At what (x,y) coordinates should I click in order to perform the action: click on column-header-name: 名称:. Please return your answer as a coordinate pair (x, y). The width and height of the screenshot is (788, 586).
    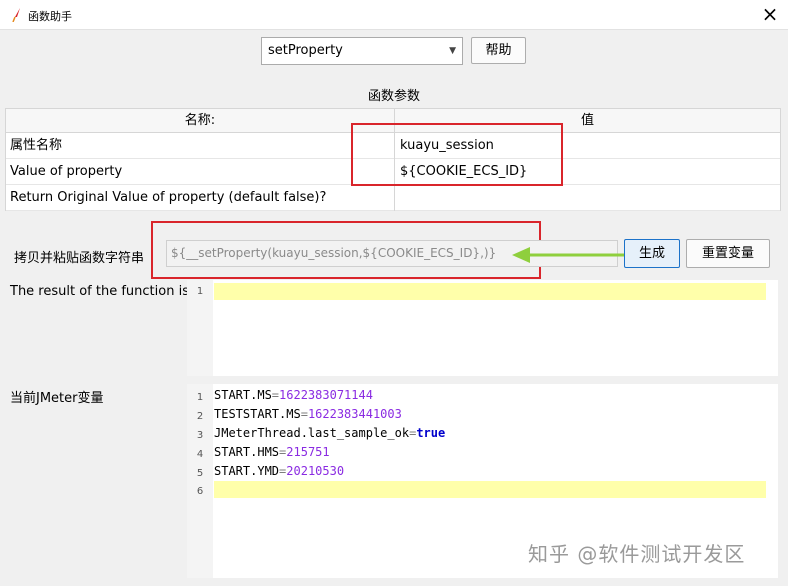
    Looking at the image, I should click on (200, 121).